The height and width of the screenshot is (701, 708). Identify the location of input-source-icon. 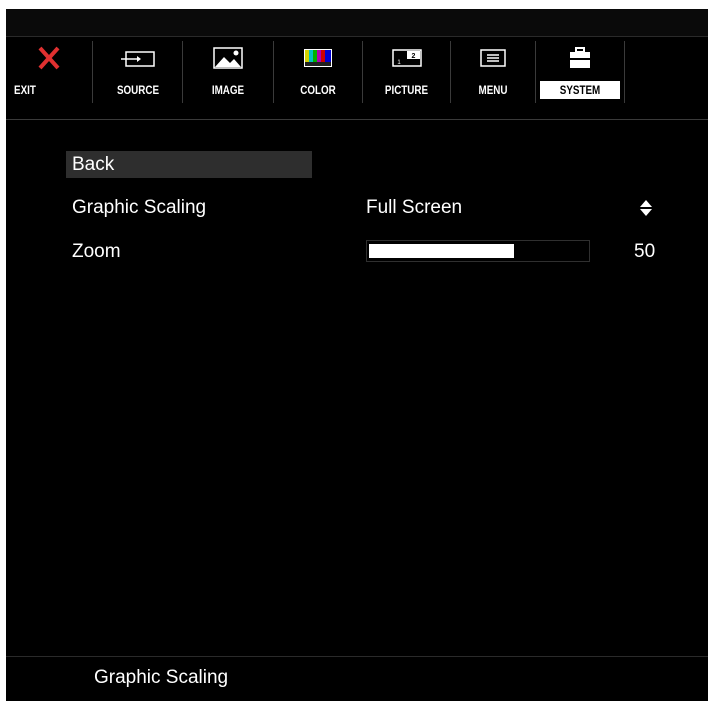
(138, 58).